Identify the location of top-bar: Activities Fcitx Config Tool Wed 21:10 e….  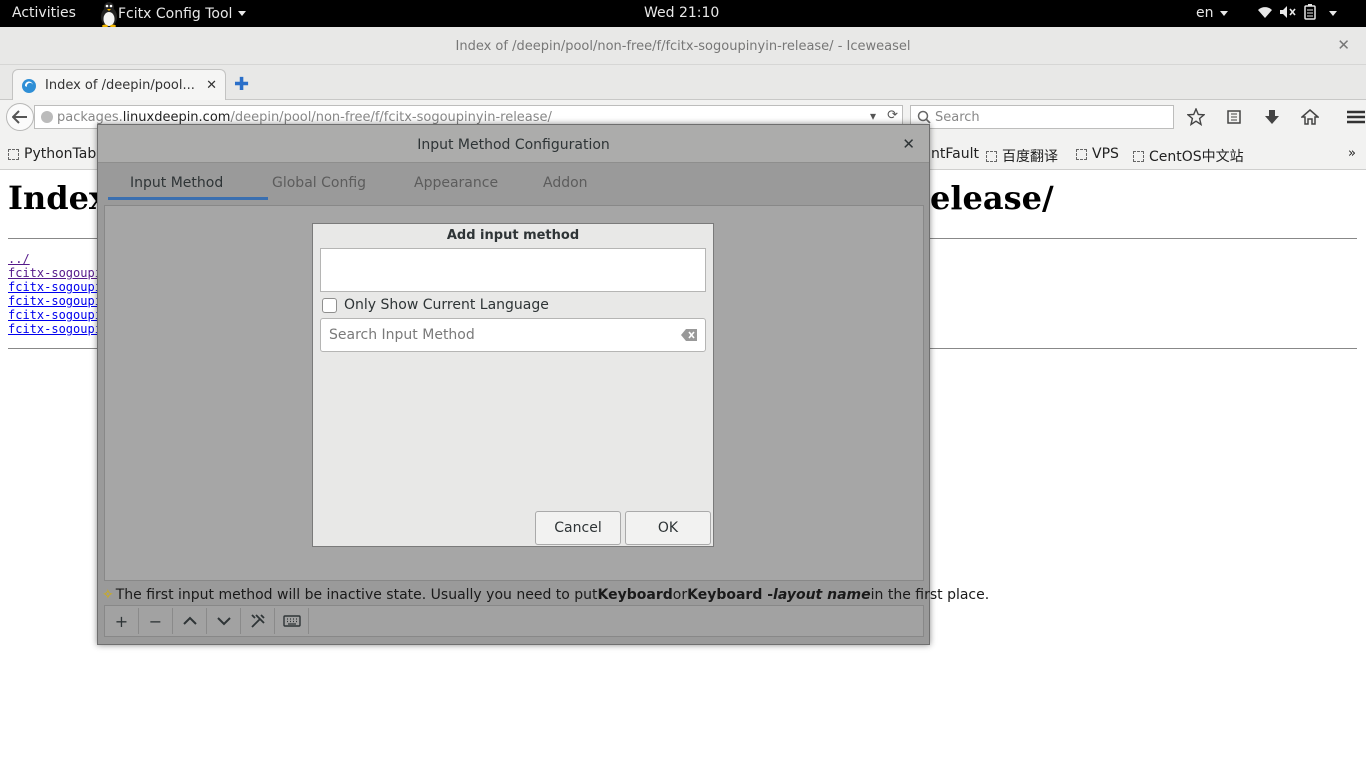
(683, 14).